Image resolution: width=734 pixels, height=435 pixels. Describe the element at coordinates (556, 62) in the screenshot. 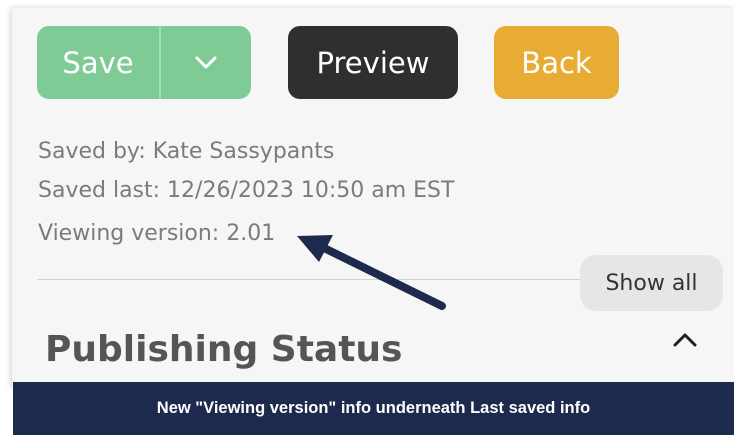

I see `back-button: Back` at that location.